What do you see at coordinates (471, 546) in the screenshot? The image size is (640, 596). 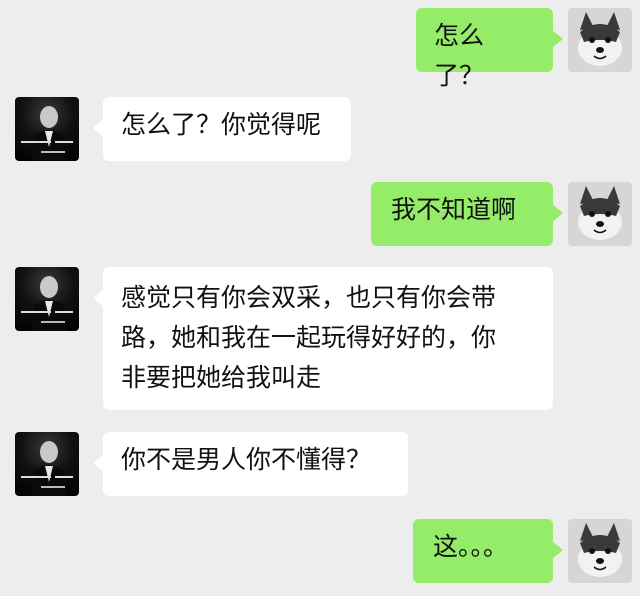 I see `message-text: 这。。。` at bounding box center [471, 546].